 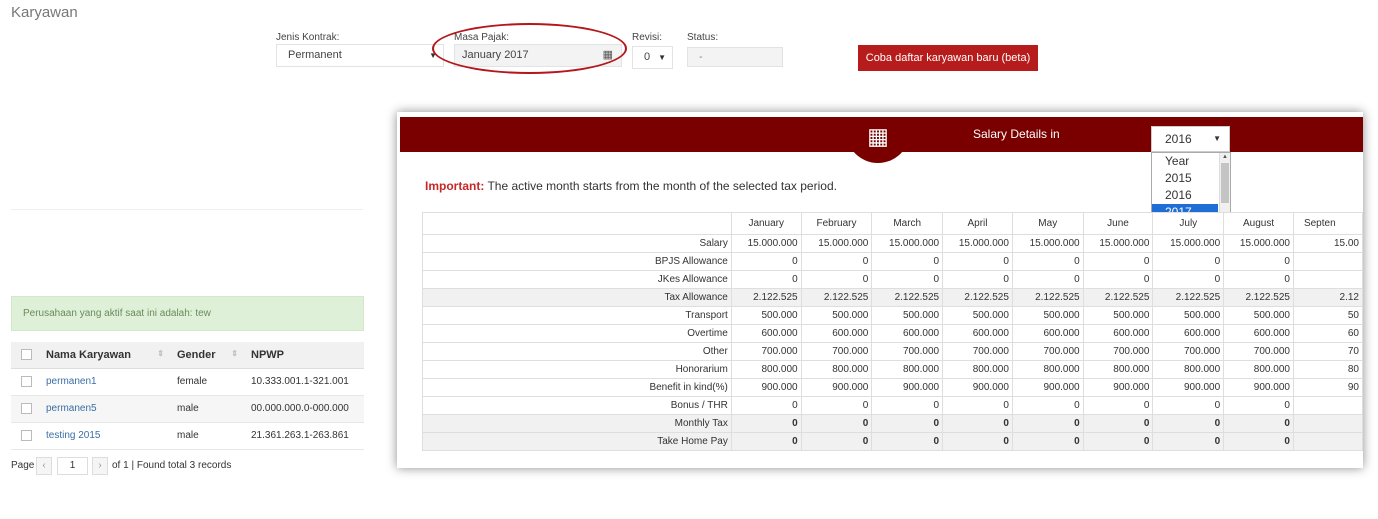 What do you see at coordinates (948, 58) in the screenshot?
I see `try-new-employee-list-button: Coba daftar karyawan baru (beta)` at bounding box center [948, 58].